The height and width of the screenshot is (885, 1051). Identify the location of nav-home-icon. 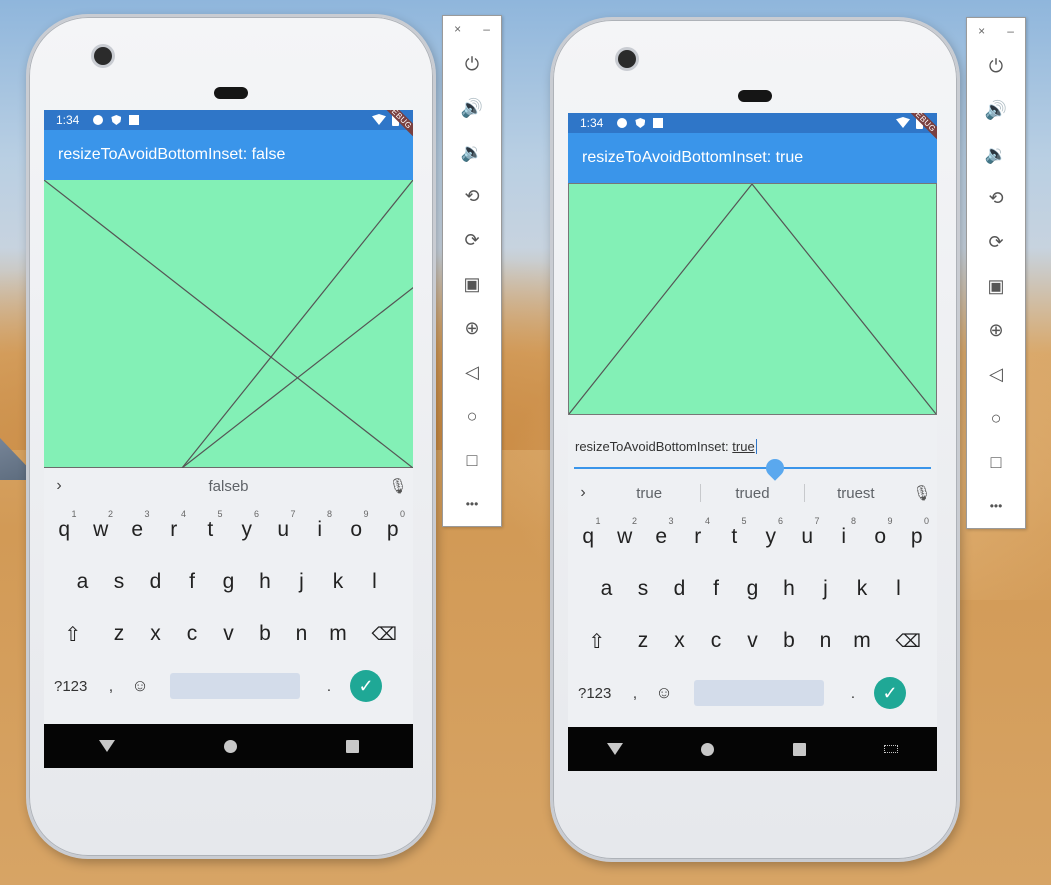
(708, 749).